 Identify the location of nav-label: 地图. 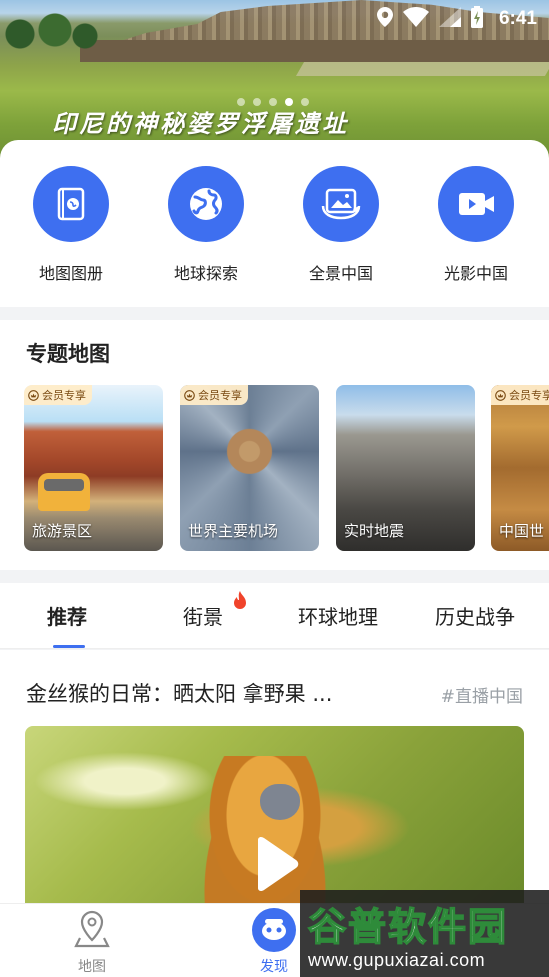
(92, 967).